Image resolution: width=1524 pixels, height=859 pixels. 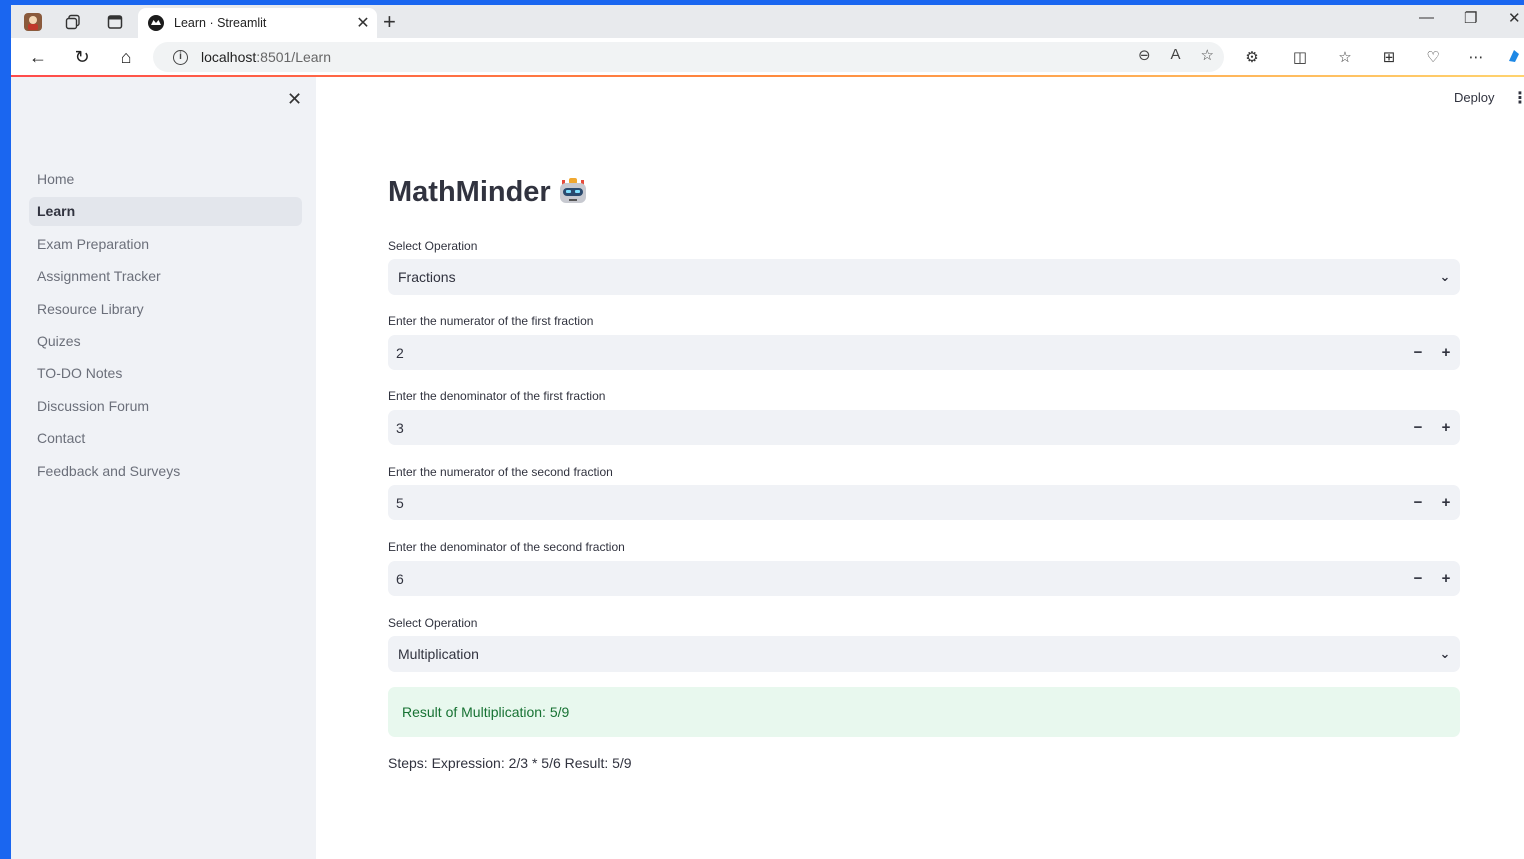 I want to click on url-host: localhost, so click(x=229, y=57).